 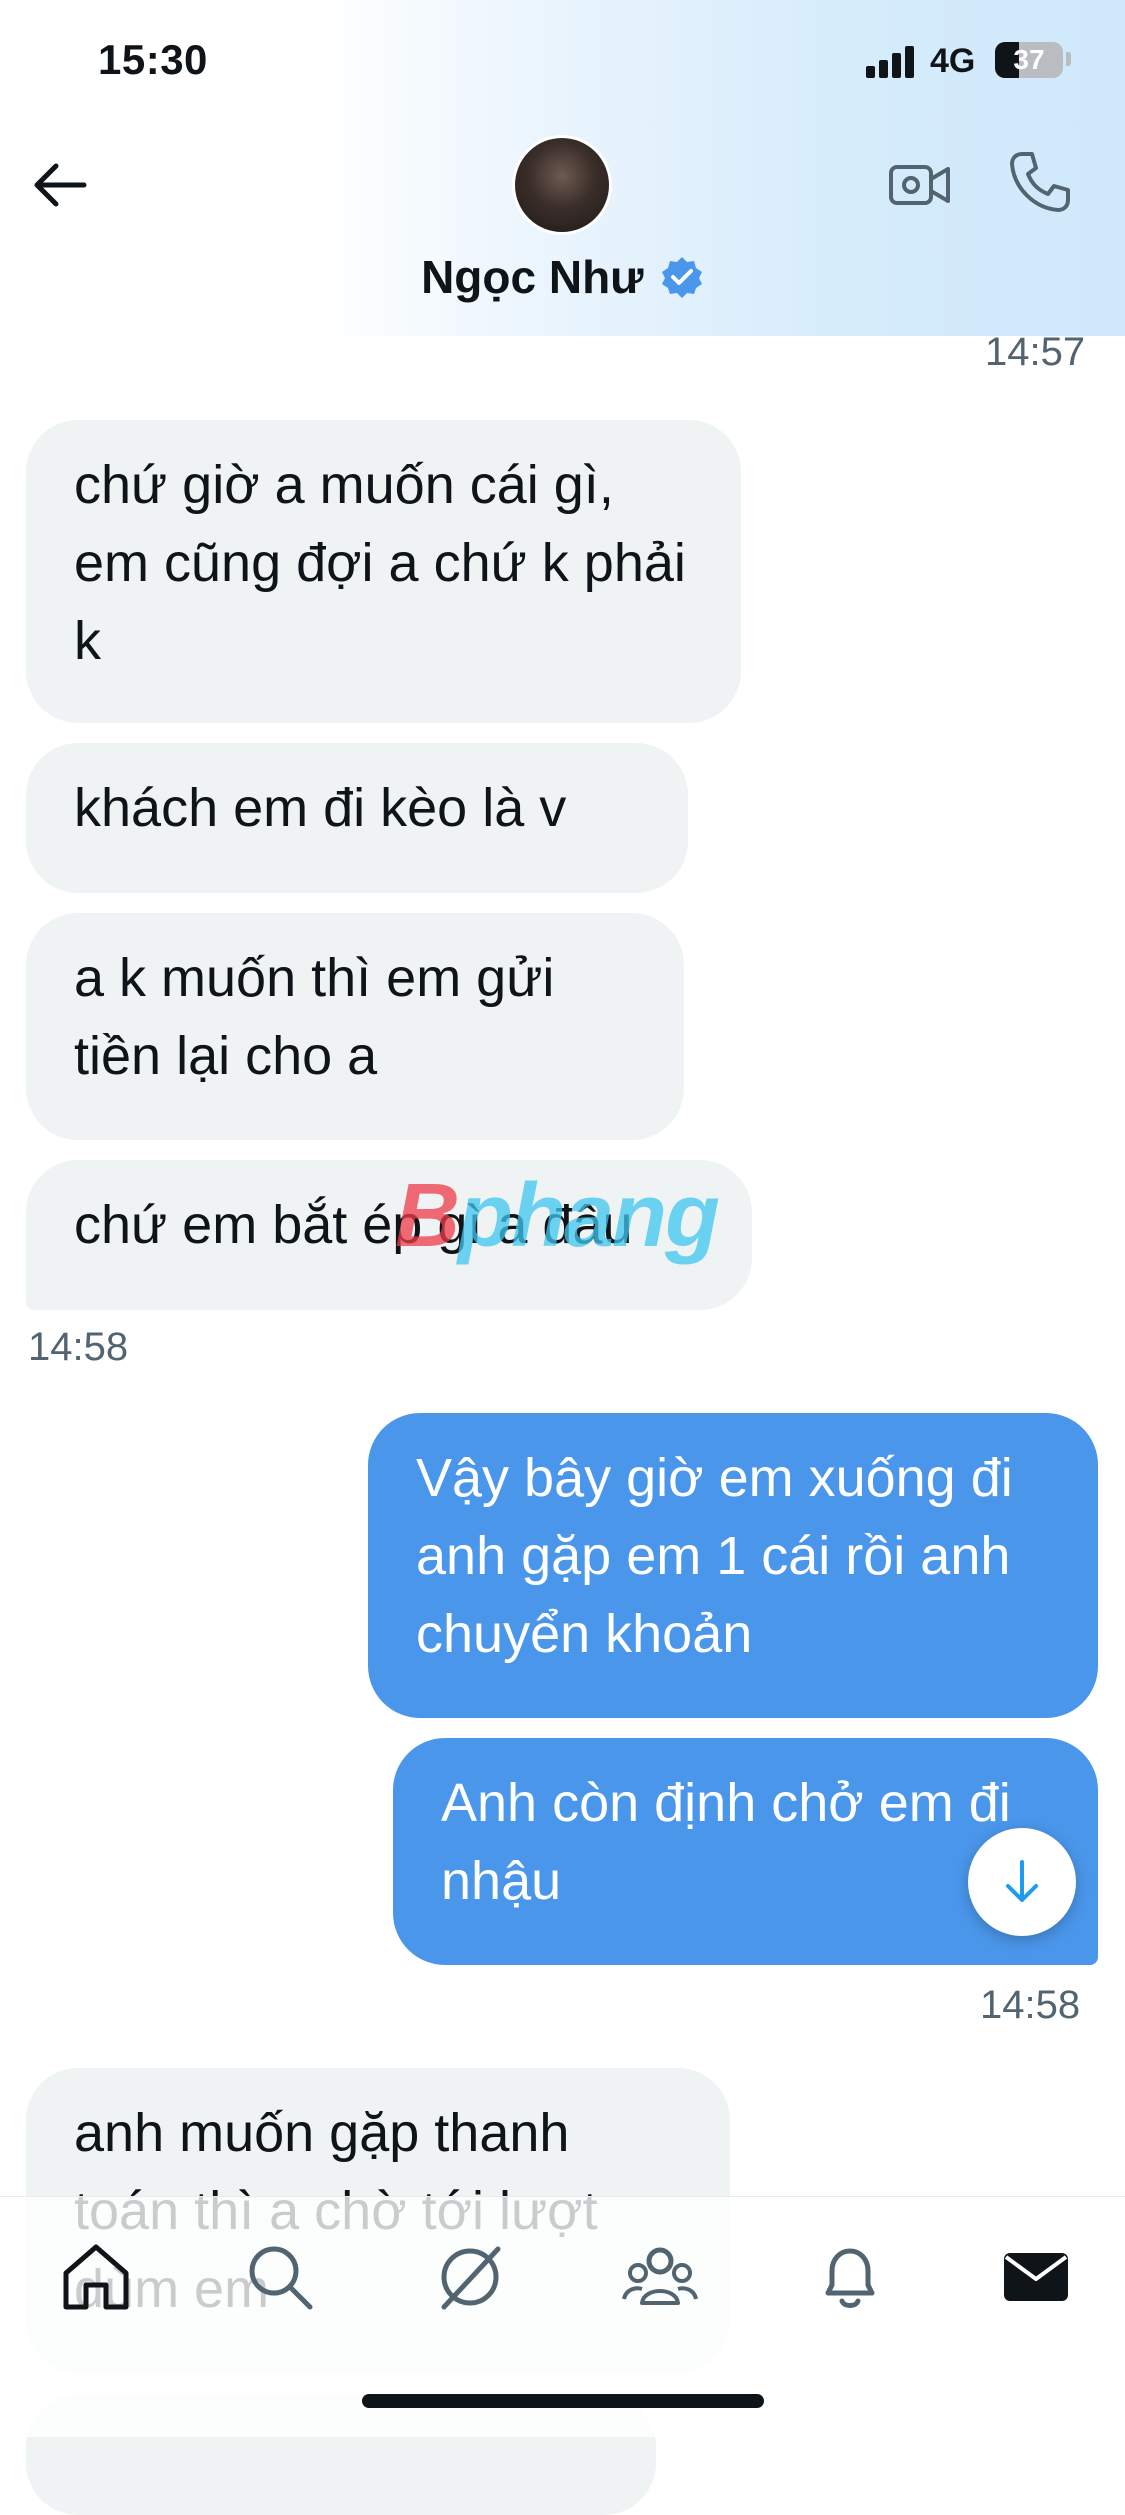 I want to click on notifications-icon, so click(x=850, y=2277).